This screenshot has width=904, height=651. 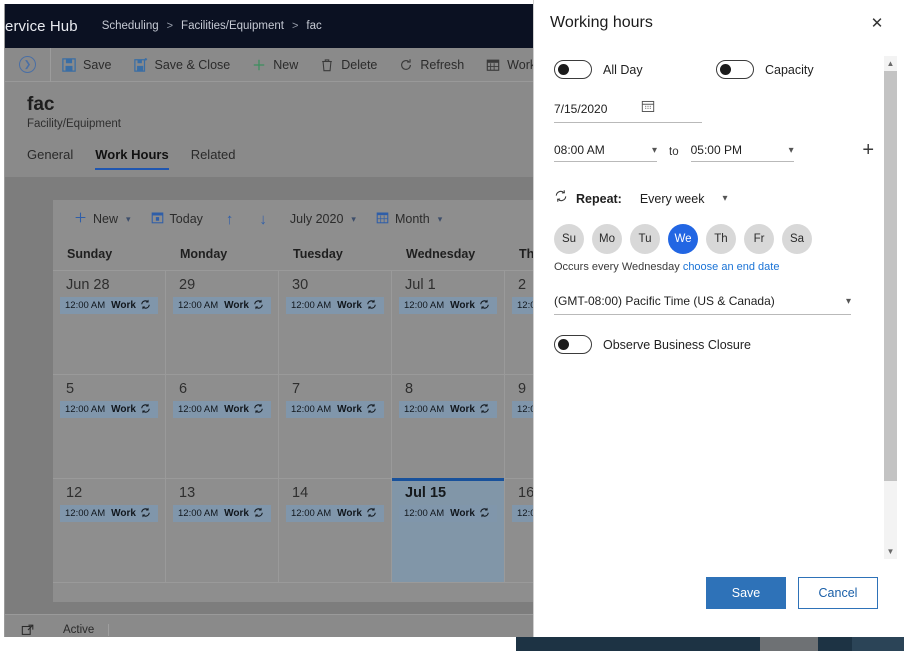 I want to click on dialog-scrollbar: ▲ ▼, so click(x=890, y=307).